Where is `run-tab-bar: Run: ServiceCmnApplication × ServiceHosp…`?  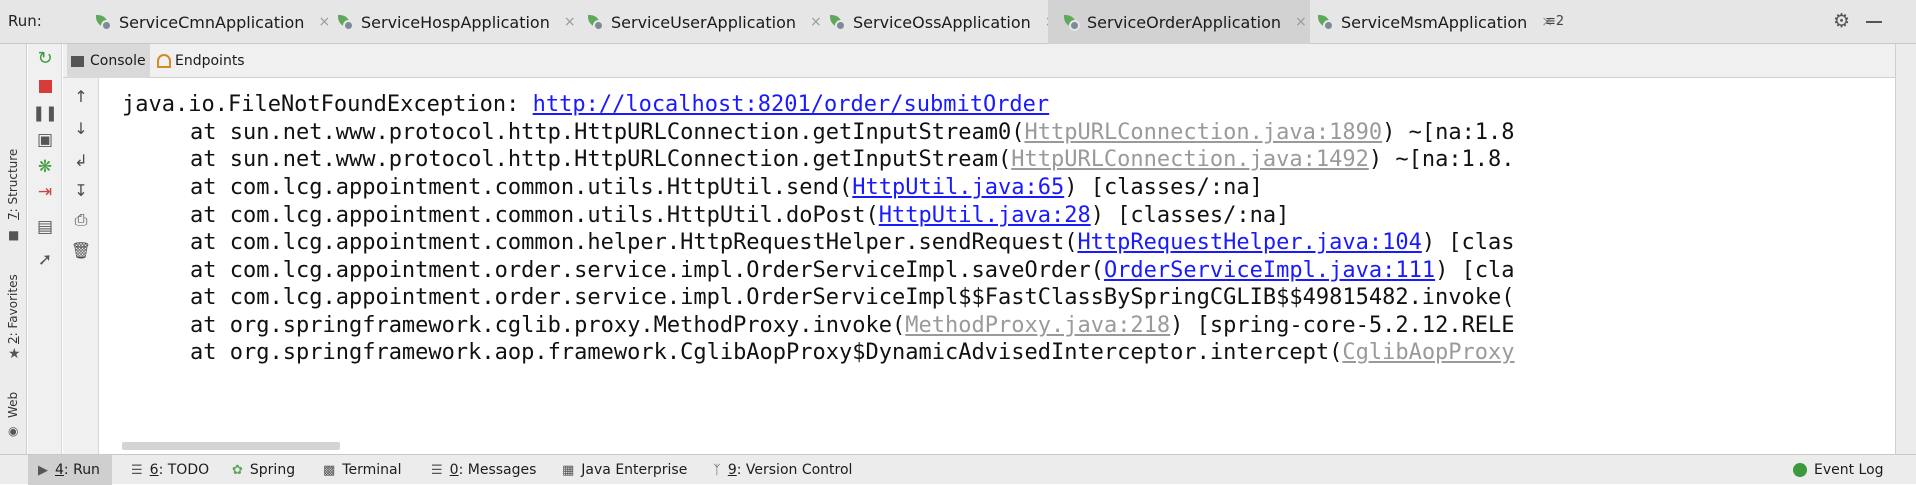 run-tab-bar: Run: ServiceCmnApplication × ServiceHosp… is located at coordinates (958, 22).